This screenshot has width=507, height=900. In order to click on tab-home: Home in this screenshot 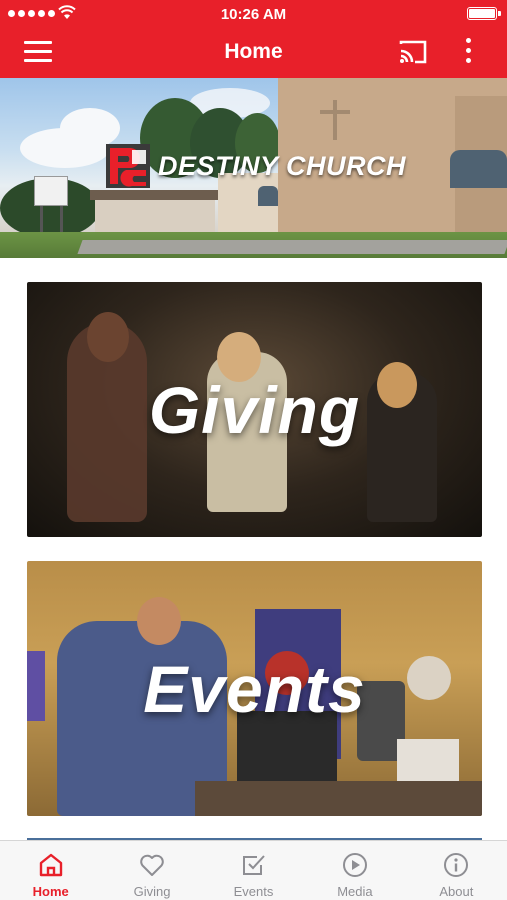, I will do `click(50, 870)`.